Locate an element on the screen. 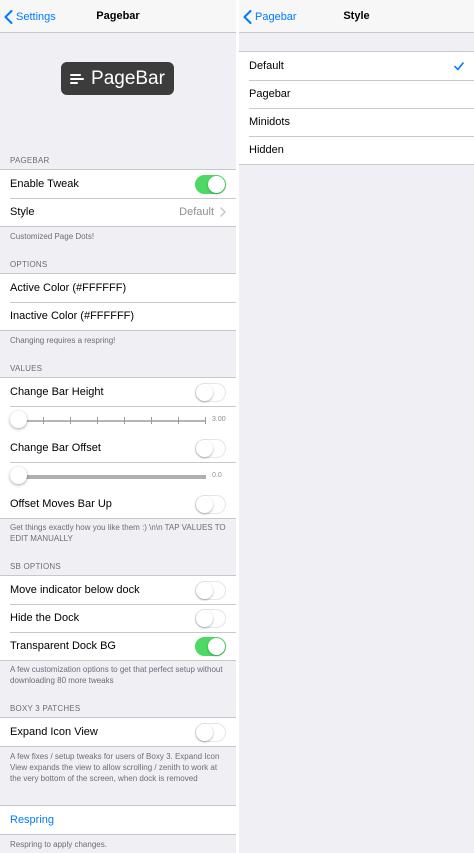 The height and width of the screenshot is (853, 474). values-group: Change Bar Height 3.00 Change Bar Offset is located at coordinates (118, 448).